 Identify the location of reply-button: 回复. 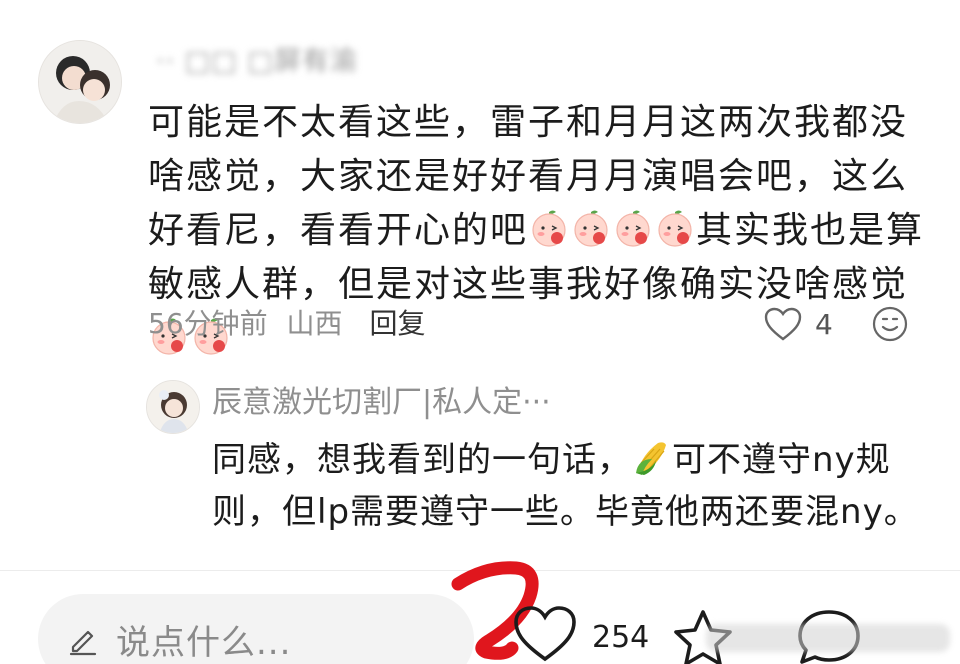
(397, 323).